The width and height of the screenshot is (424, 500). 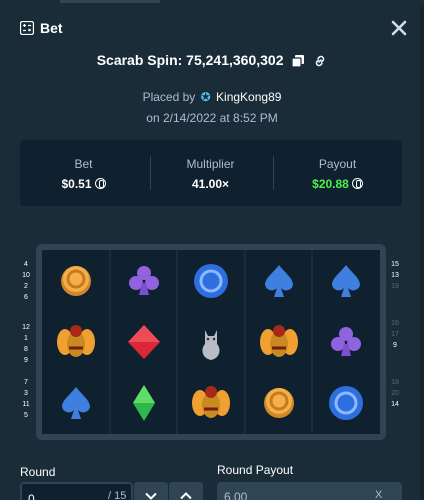 What do you see at coordinates (110, 1) in the screenshot?
I see `tab-accent` at bounding box center [110, 1].